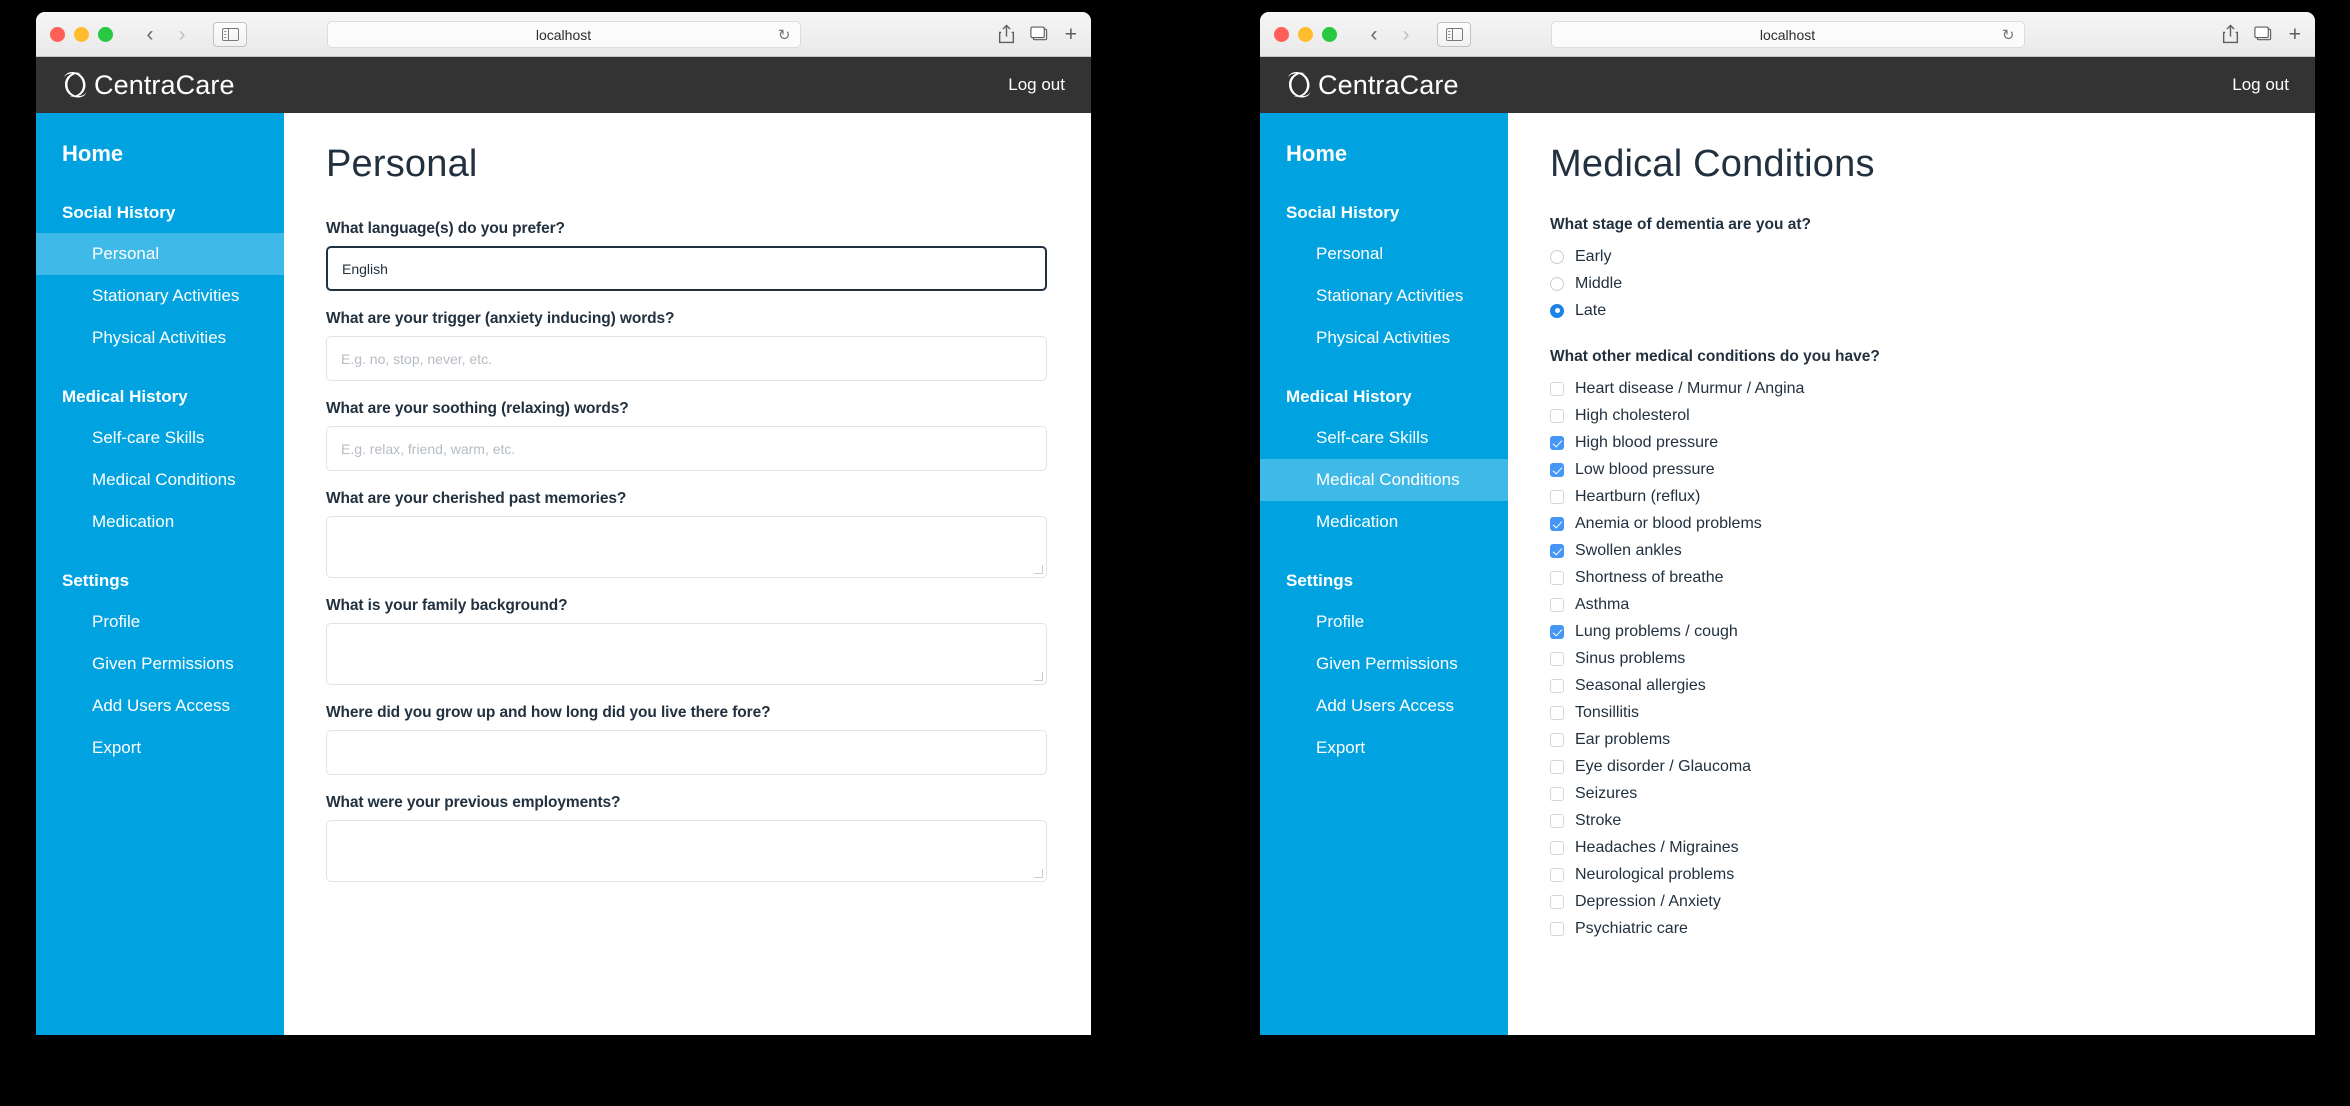 This screenshot has height=1106, width=2350. I want to click on checkbox-option: Headaches / Migraines, so click(1910, 847).